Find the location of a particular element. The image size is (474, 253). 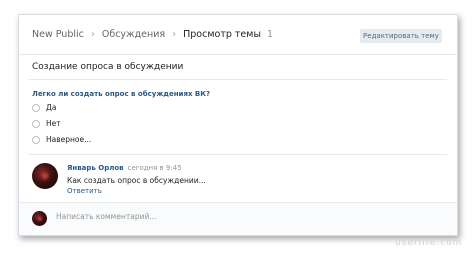

breadcrumb-current: Просмотр темы is located at coordinates (222, 34).